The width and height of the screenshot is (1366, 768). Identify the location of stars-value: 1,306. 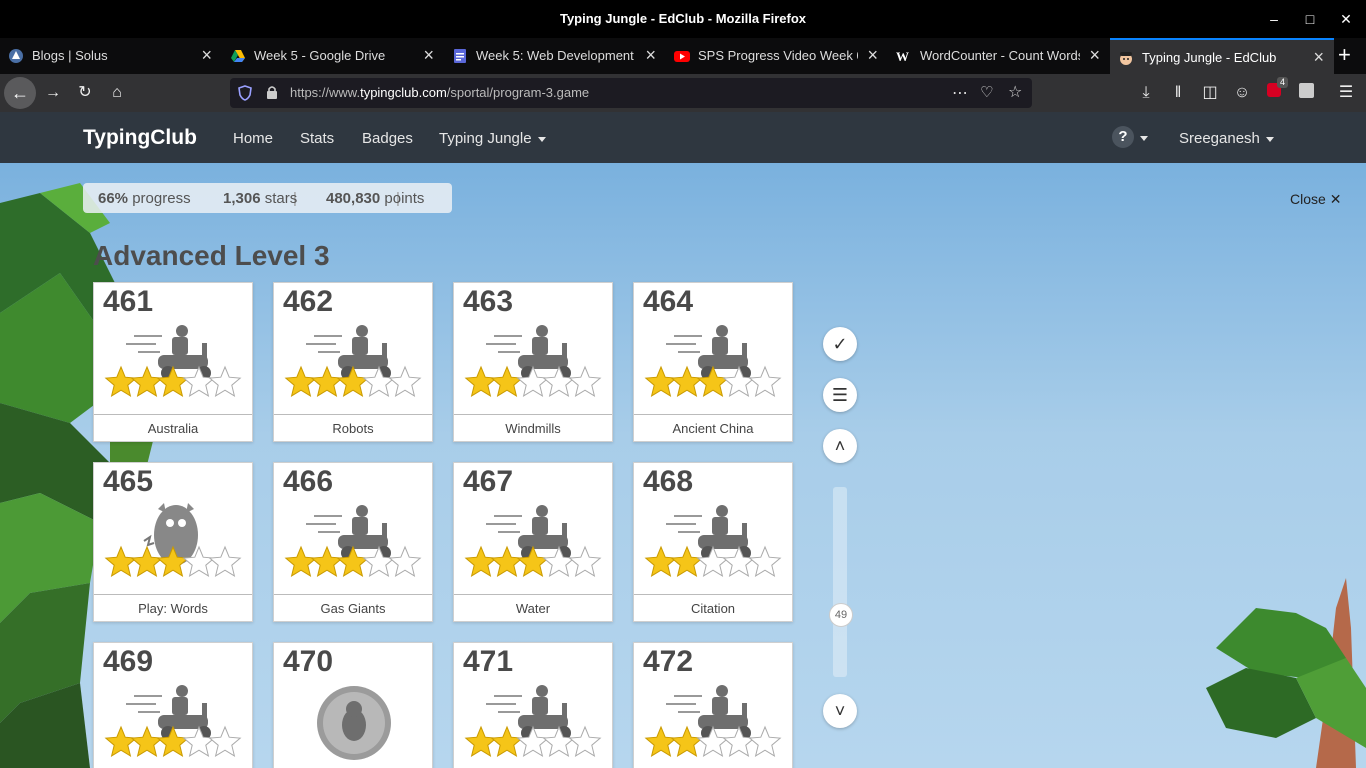
(242, 198).